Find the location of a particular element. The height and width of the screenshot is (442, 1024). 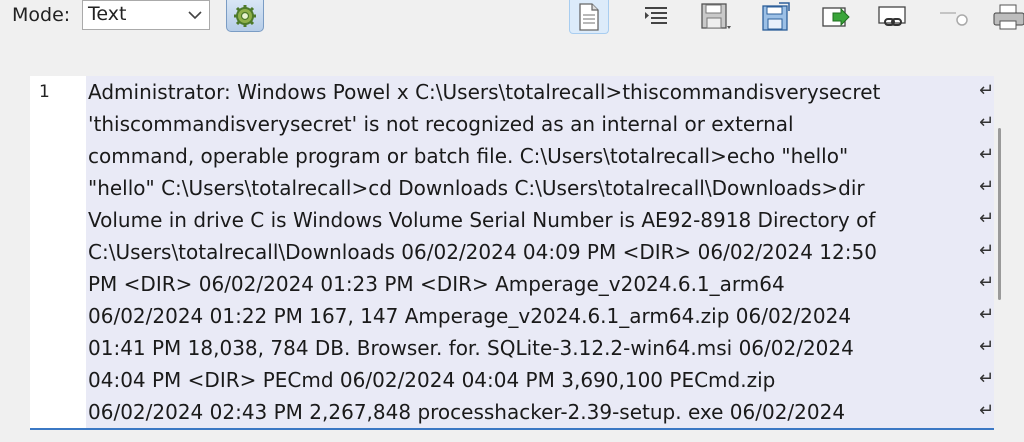

gear-icon is located at coordinates (245, 15).